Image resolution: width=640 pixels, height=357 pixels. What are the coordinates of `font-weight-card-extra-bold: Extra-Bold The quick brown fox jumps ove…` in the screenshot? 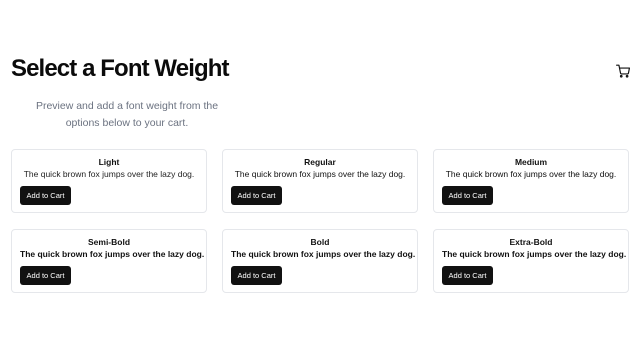 It's located at (531, 261).